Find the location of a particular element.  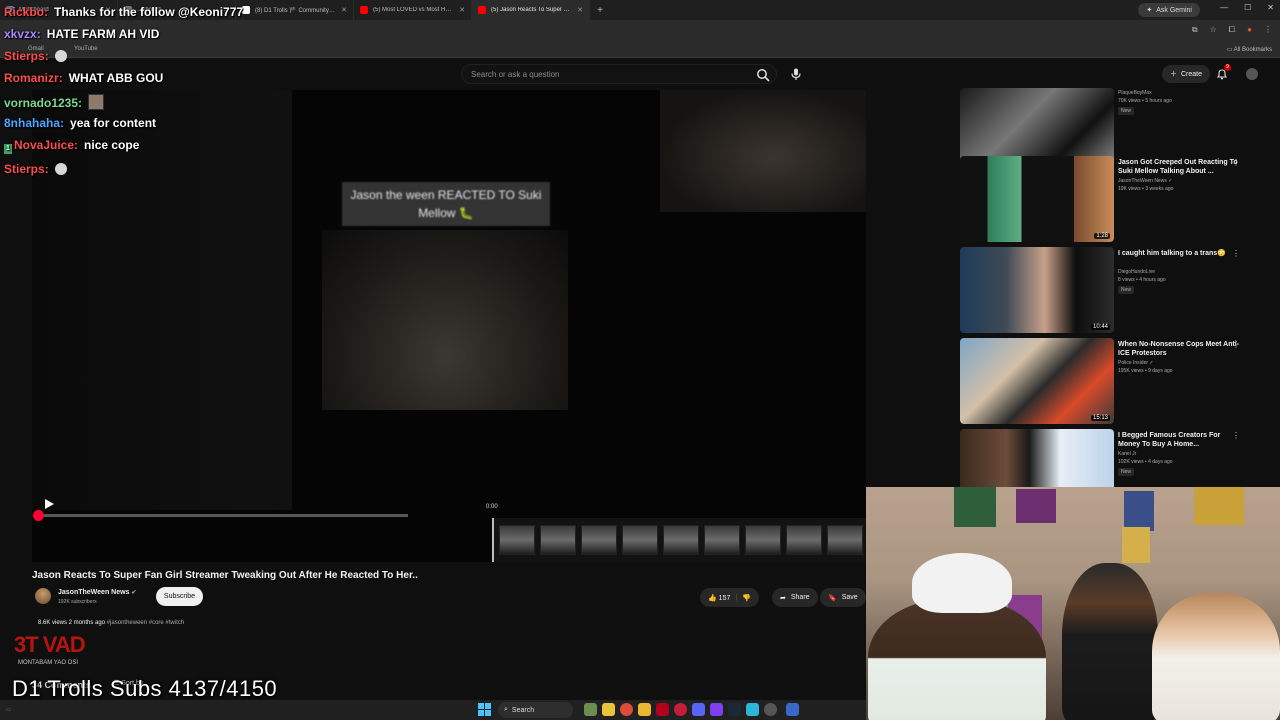

video-thumbnail: 15:13 is located at coordinates (1037, 381).